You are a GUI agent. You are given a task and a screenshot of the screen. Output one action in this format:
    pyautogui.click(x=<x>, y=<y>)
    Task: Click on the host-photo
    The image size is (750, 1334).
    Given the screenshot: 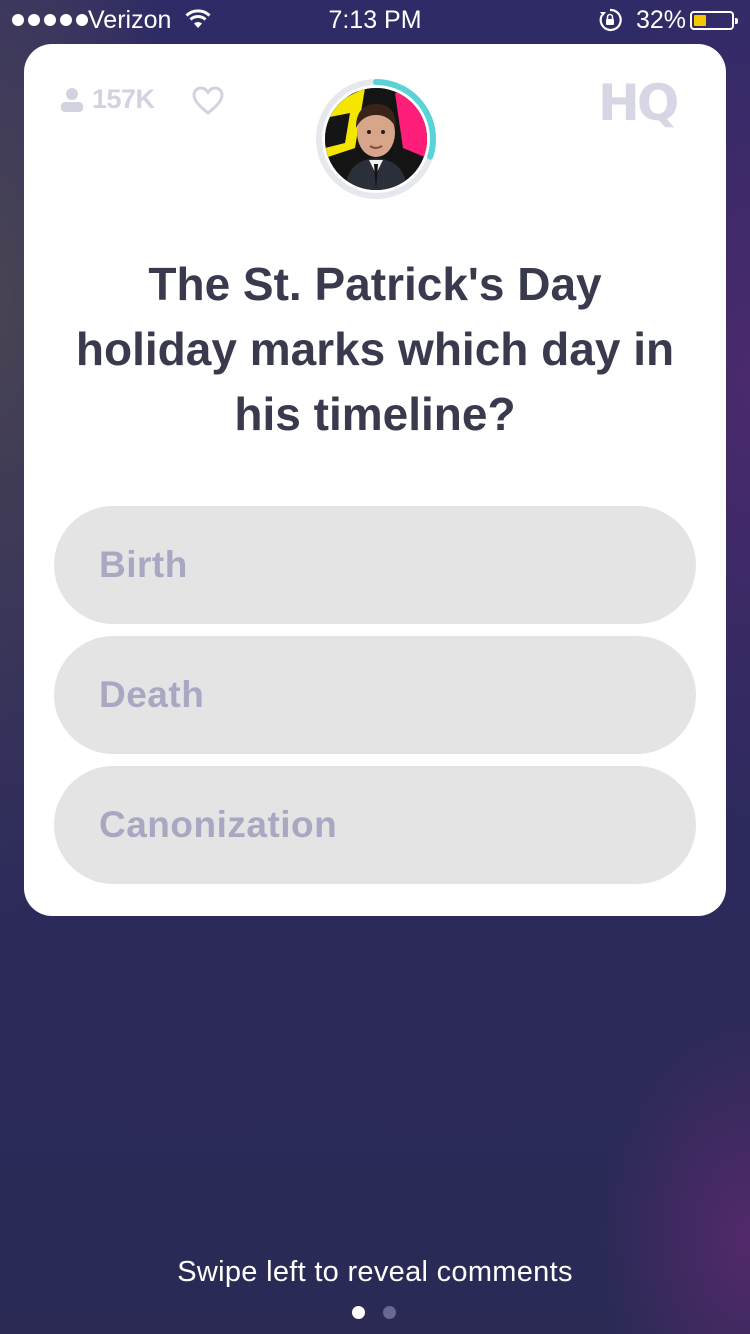 What is the action you would take?
    pyautogui.click(x=376, y=139)
    